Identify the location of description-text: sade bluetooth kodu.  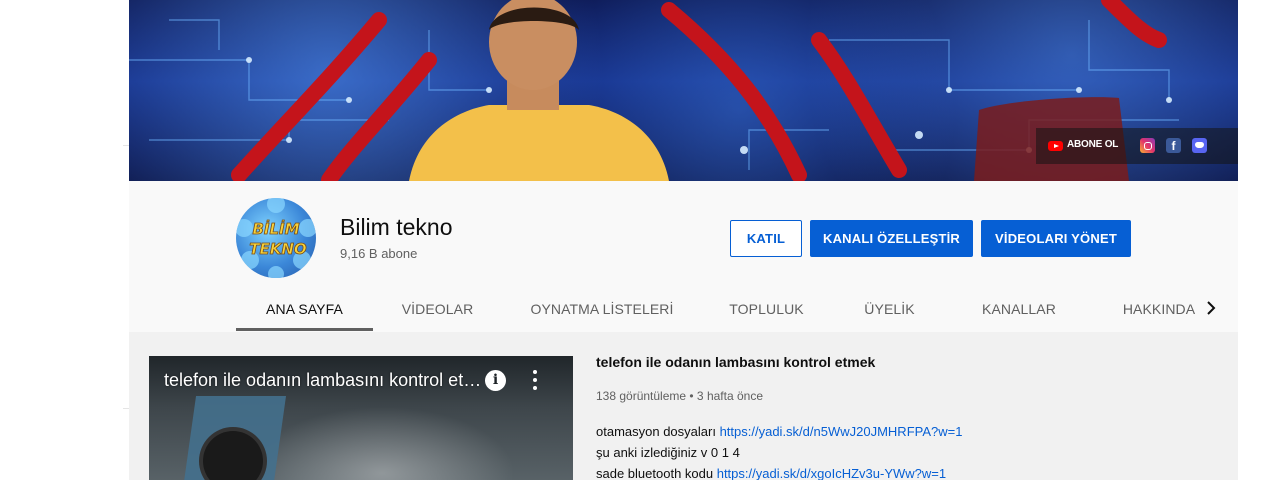
(656, 473).